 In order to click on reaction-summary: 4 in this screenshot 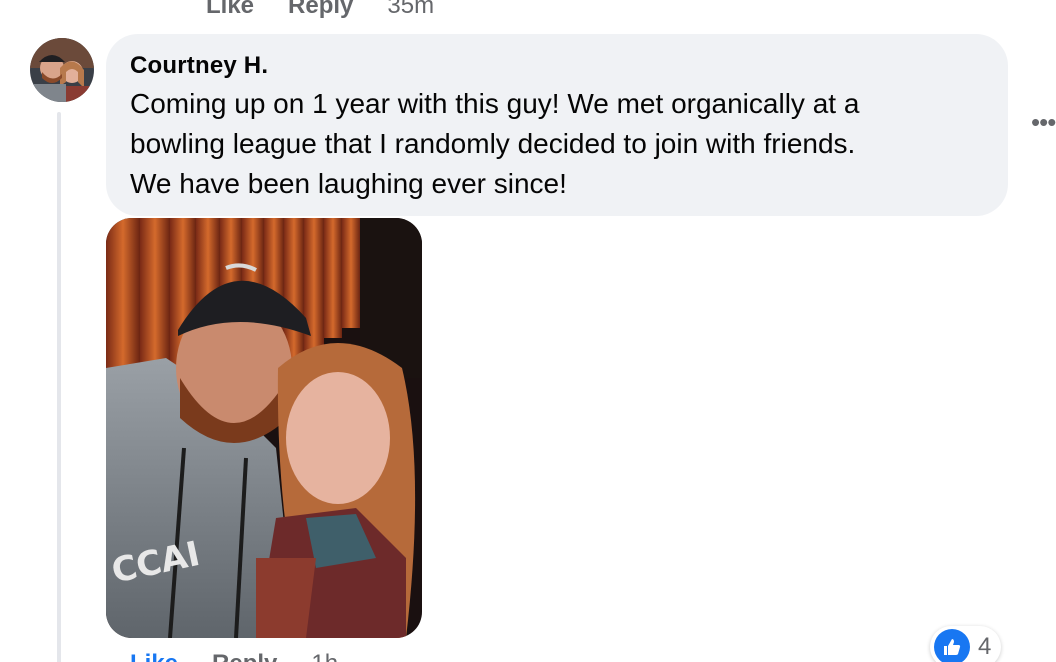, I will do `click(966, 644)`.